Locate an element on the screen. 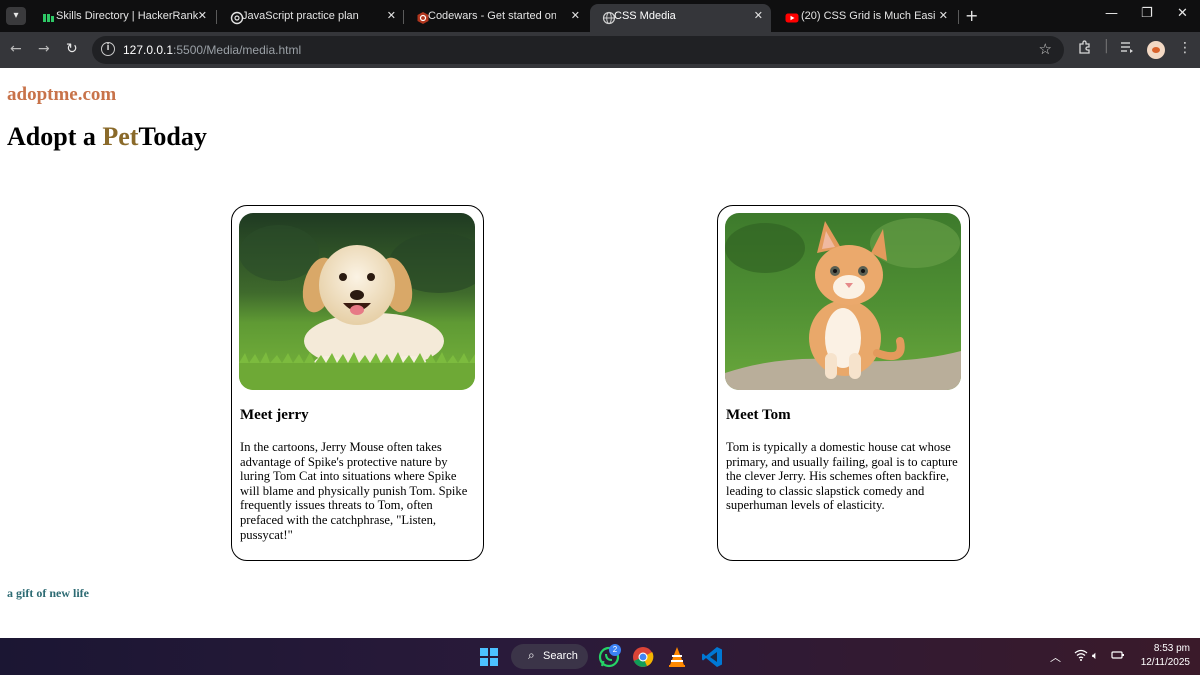 The height and width of the screenshot is (675, 1200). headline-pet-word: Pet is located at coordinates (120, 136).